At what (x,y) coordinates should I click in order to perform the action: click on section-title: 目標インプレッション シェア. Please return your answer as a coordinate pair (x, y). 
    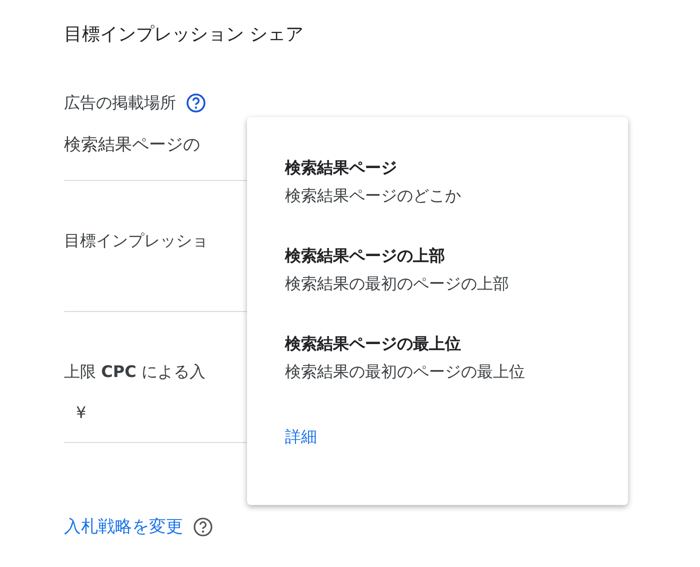
    Looking at the image, I should click on (184, 35).